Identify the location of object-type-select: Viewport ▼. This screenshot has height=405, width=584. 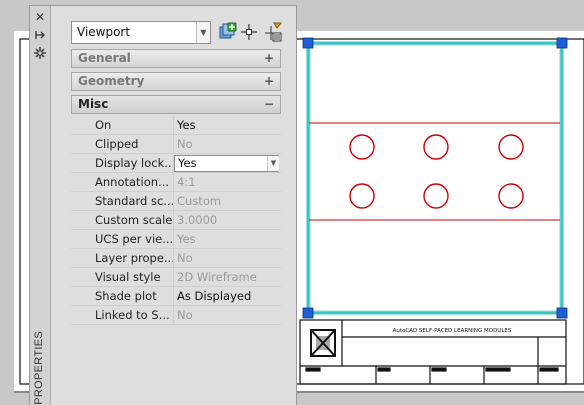
(141, 32).